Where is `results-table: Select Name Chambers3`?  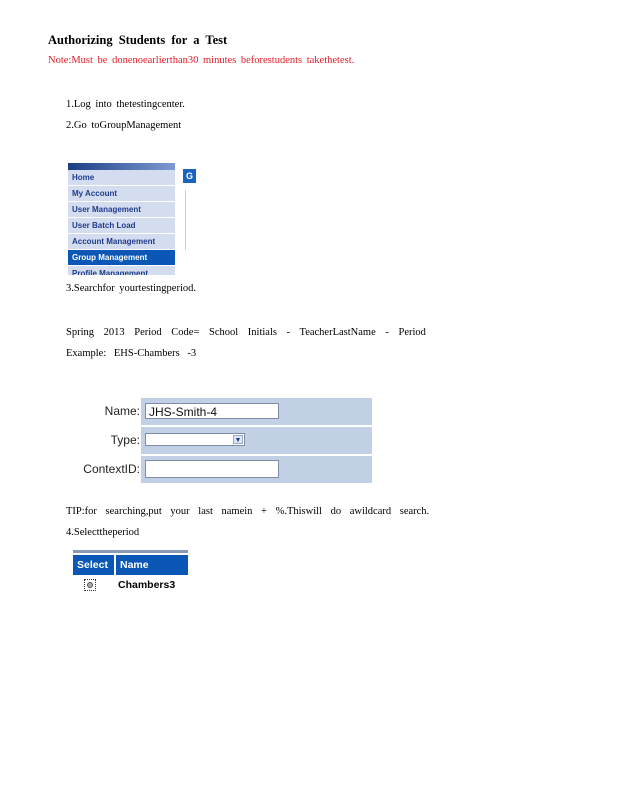 results-table: Select Name Chambers3 is located at coordinates (130, 572).